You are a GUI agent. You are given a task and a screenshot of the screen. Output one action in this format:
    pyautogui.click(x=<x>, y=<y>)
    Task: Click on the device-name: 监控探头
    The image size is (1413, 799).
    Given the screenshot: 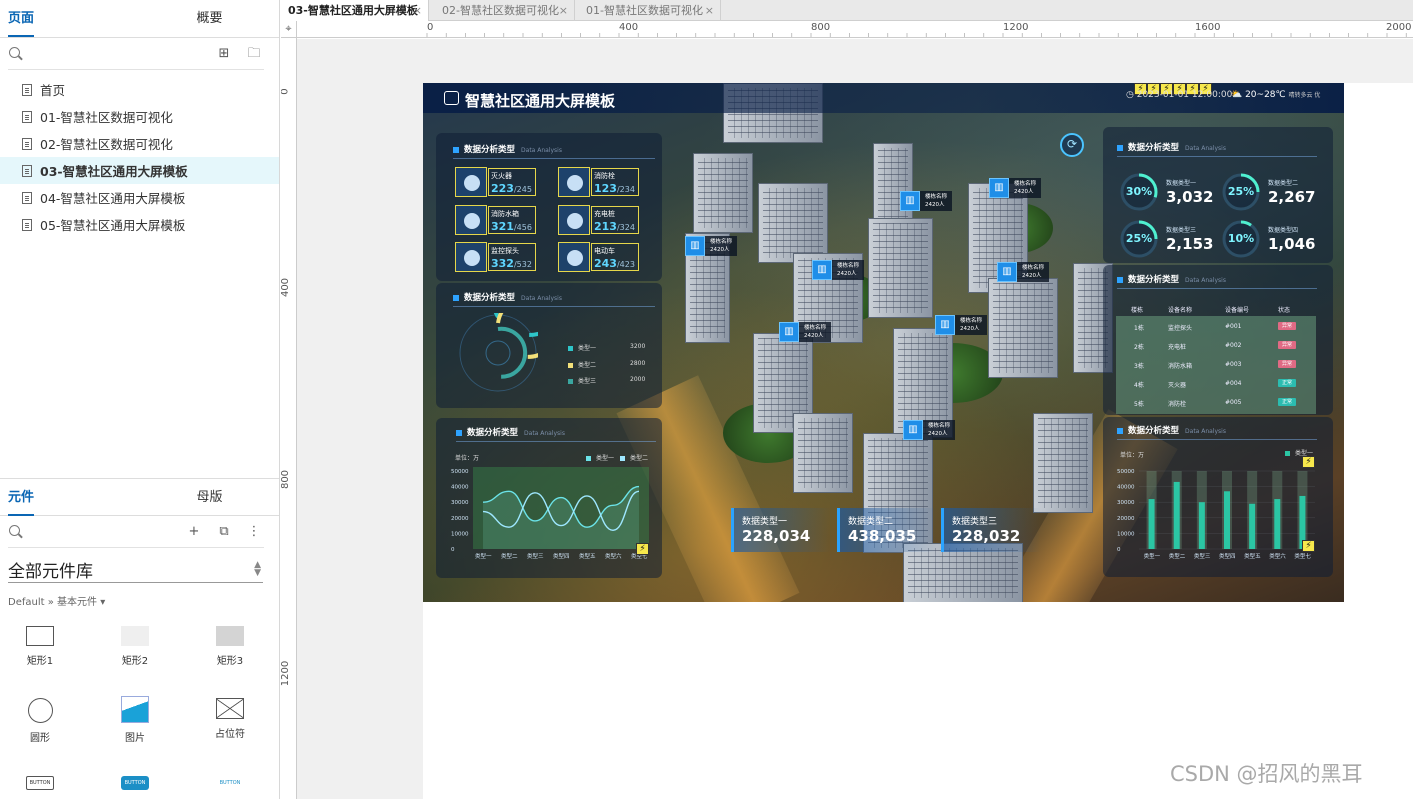 What is the action you would take?
    pyautogui.click(x=505, y=251)
    